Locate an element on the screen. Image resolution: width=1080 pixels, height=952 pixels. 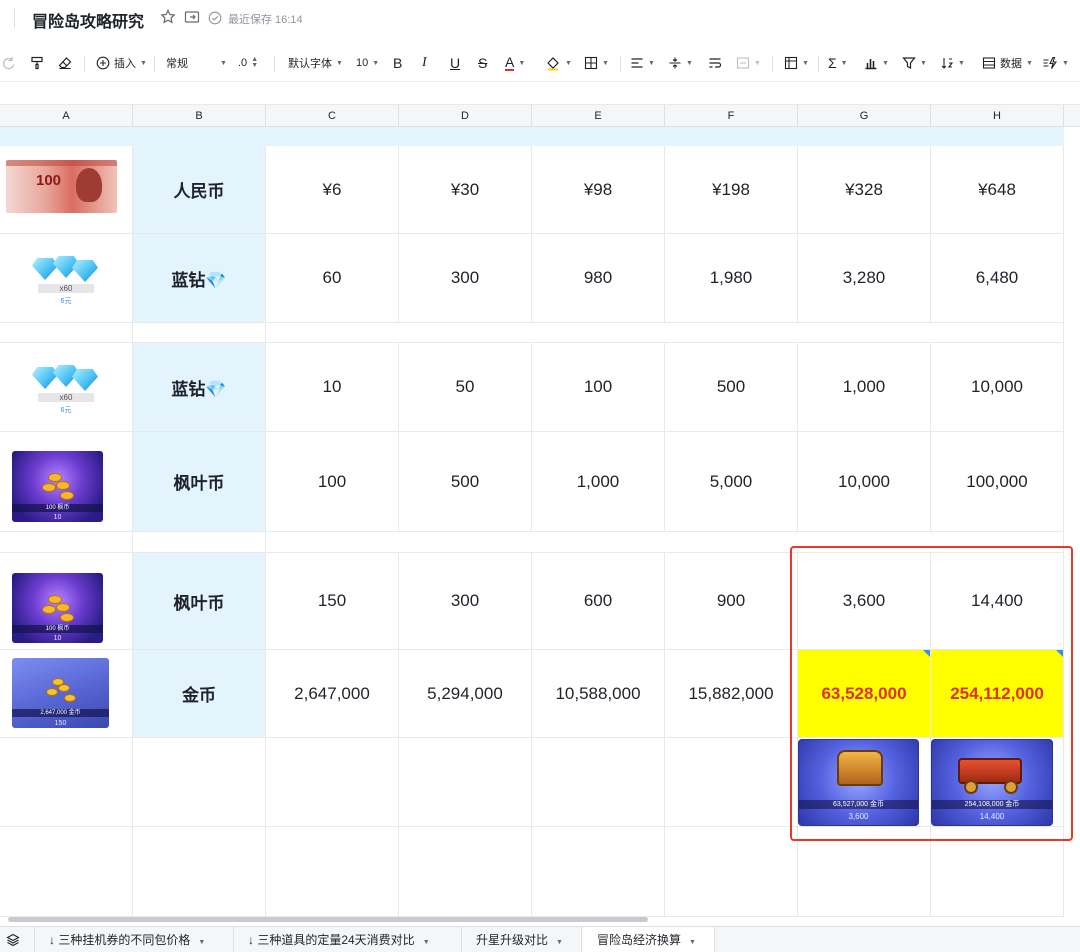
underline-button: U is located at coordinates (455, 63).